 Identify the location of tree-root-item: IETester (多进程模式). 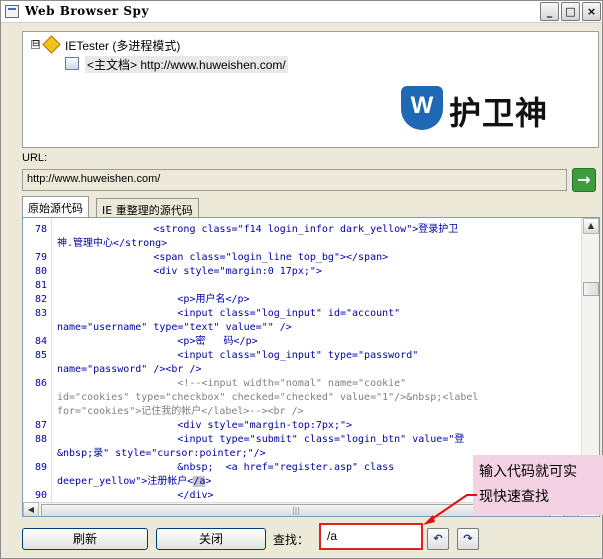
(122, 45).